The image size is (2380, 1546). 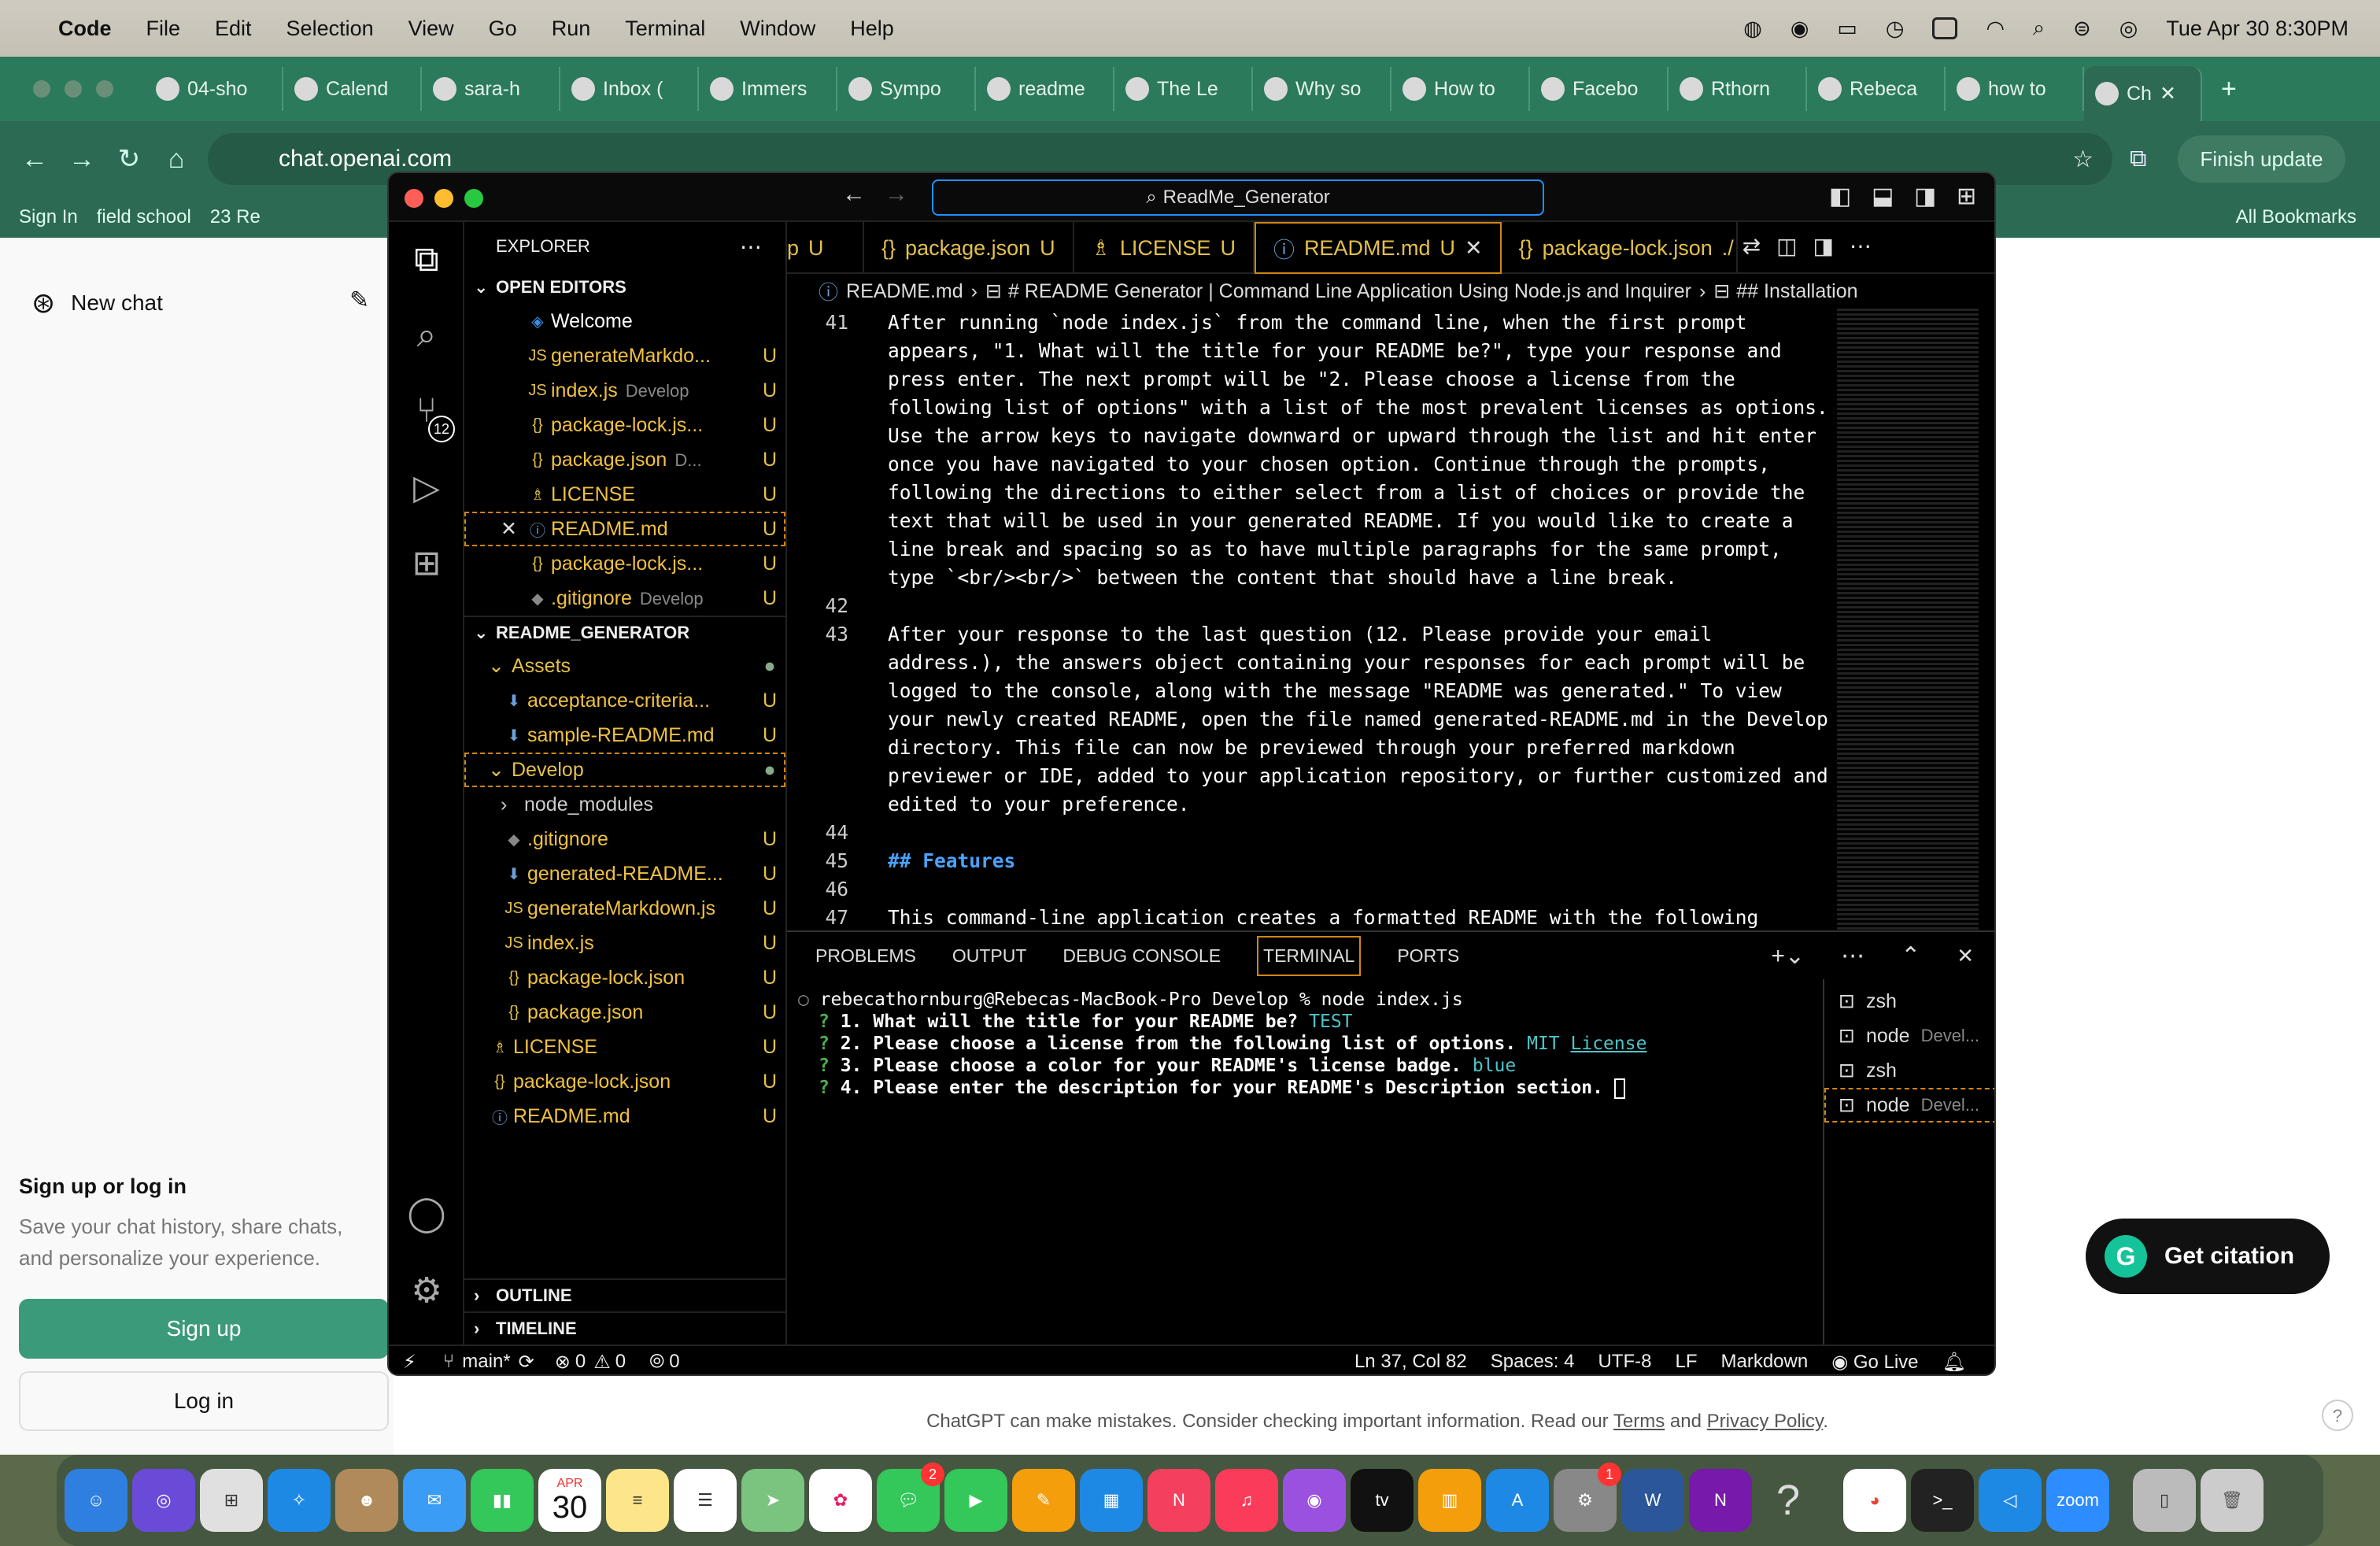 What do you see at coordinates (772, 1500) in the screenshot?
I see `maps-icon: ➤` at bounding box center [772, 1500].